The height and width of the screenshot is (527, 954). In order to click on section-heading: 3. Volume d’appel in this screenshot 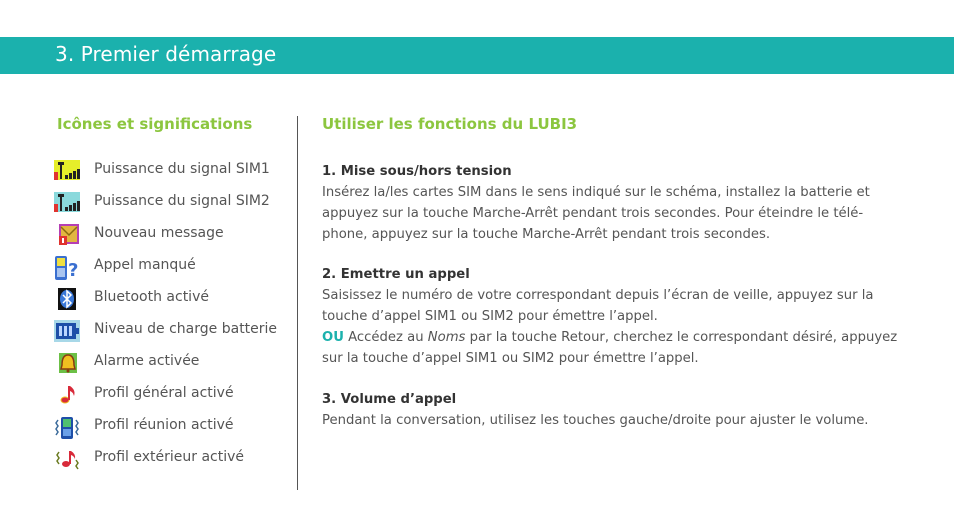, I will do `click(389, 399)`.